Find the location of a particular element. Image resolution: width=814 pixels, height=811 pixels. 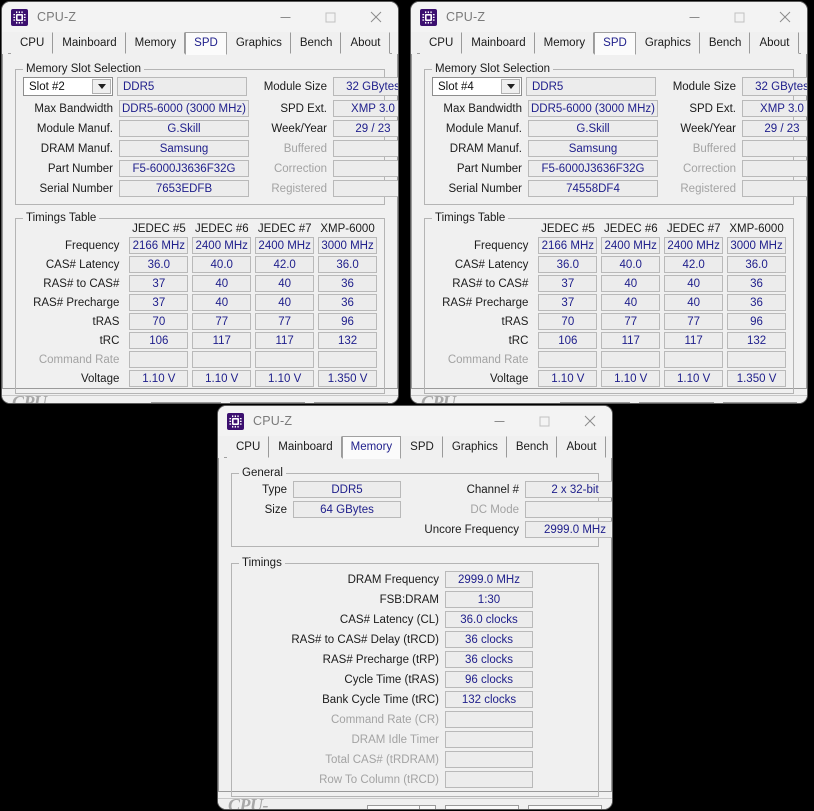

correction-field is located at coordinates (365, 168).